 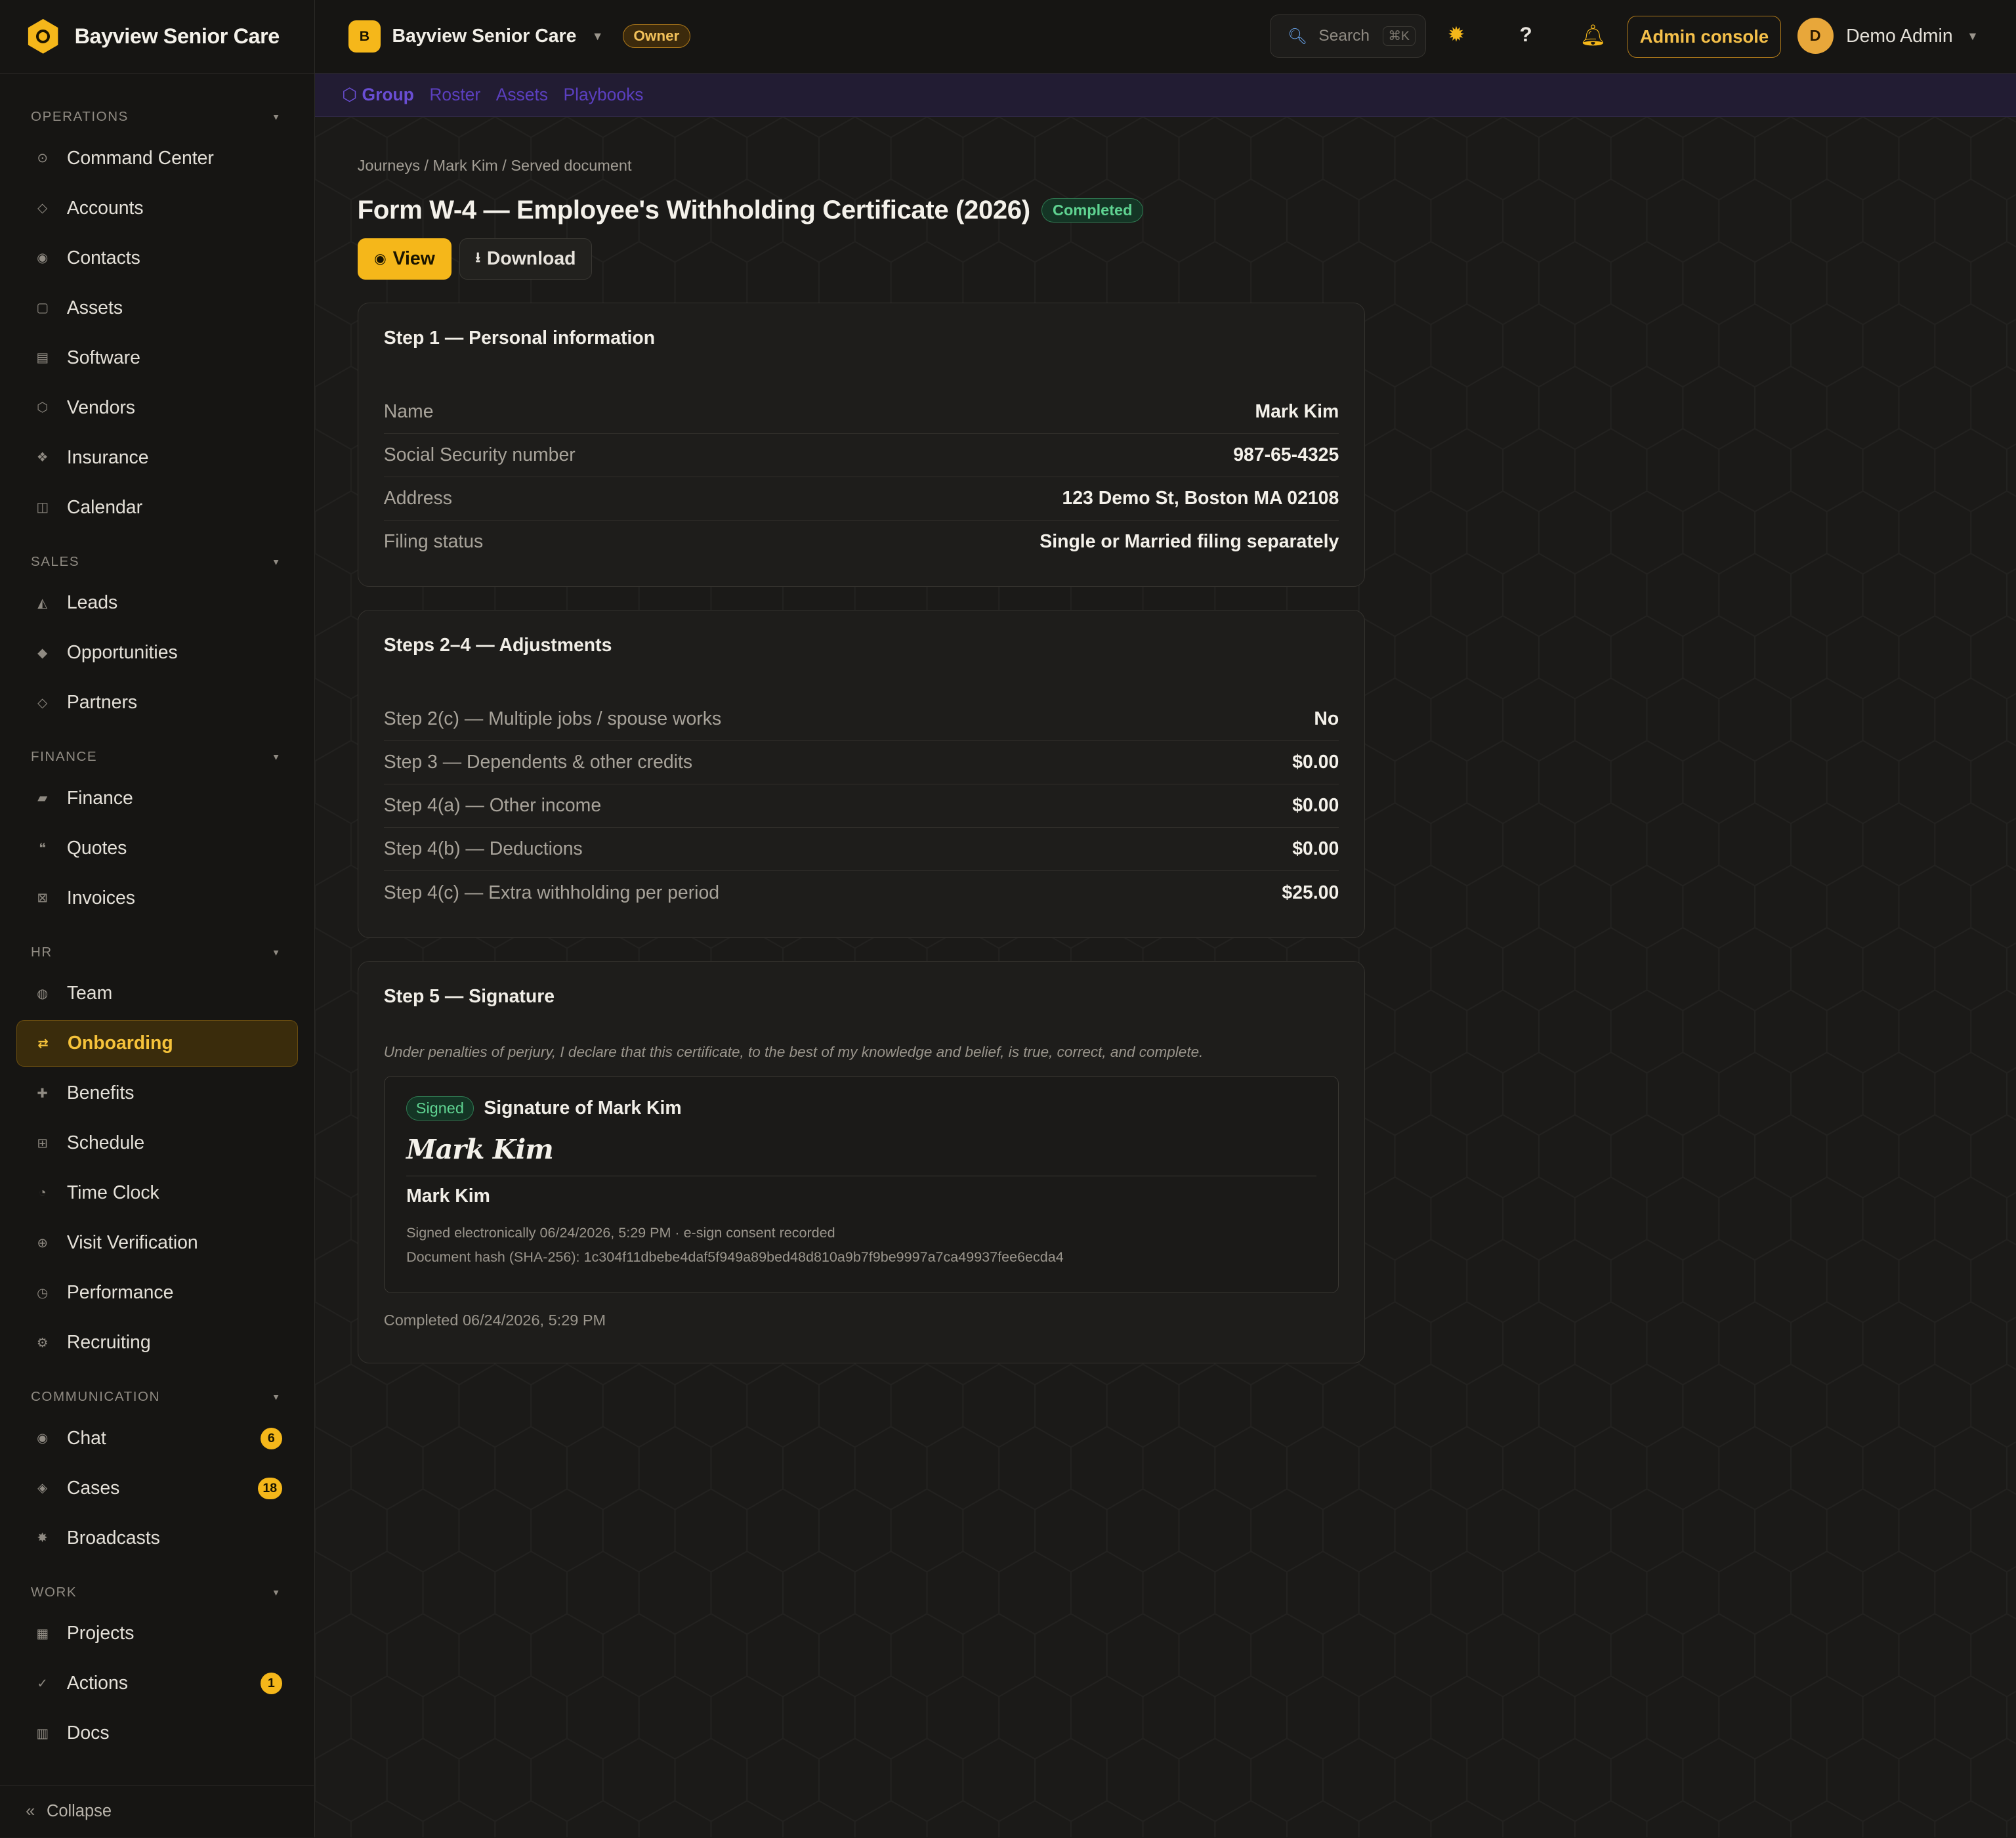 What do you see at coordinates (156, 308) in the screenshot?
I see `sidebar-item-assets: ▢ Assets` at bounding box center [156, 308].